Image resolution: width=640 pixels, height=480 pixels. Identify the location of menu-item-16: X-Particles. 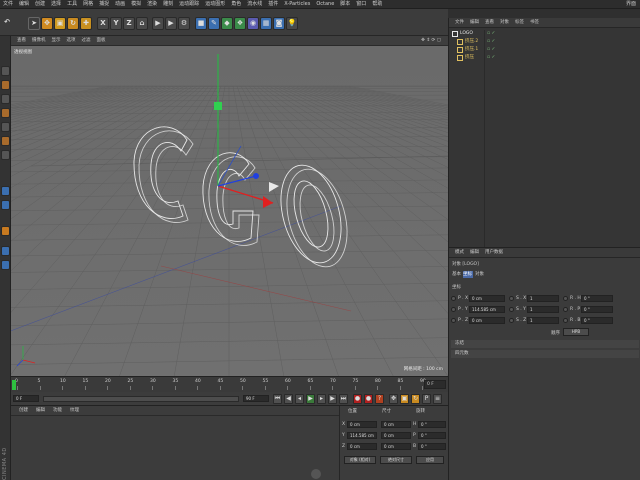
(297, 4).